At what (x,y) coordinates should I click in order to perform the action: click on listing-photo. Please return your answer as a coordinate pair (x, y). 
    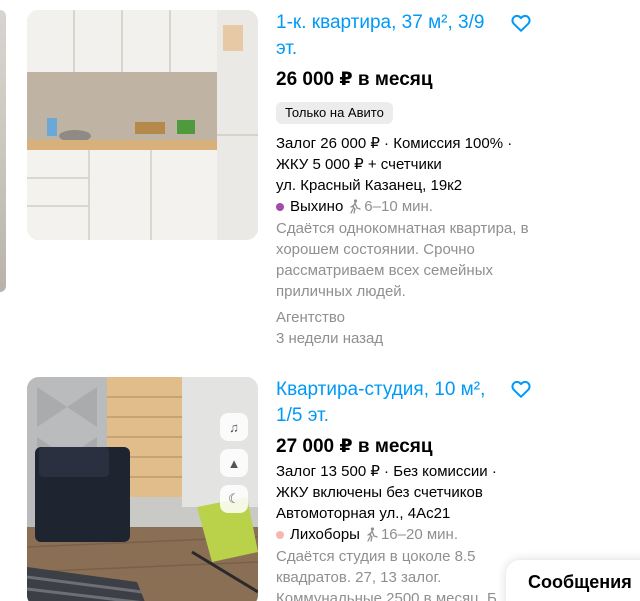
    Looking at the image, I should click on (142, 125).